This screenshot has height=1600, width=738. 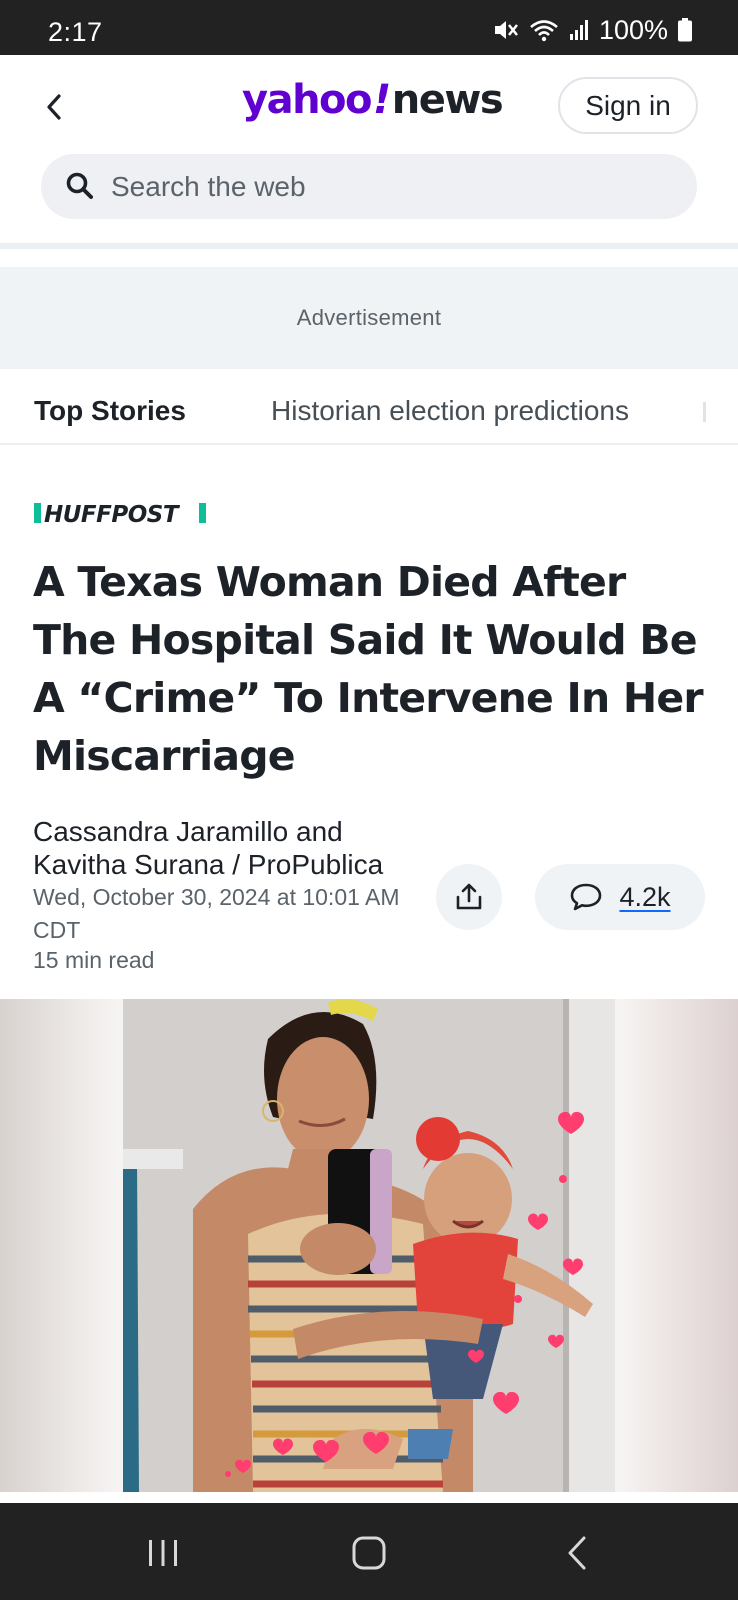 I want to click on comment-bubble-icon, so click(x=586, y=897).